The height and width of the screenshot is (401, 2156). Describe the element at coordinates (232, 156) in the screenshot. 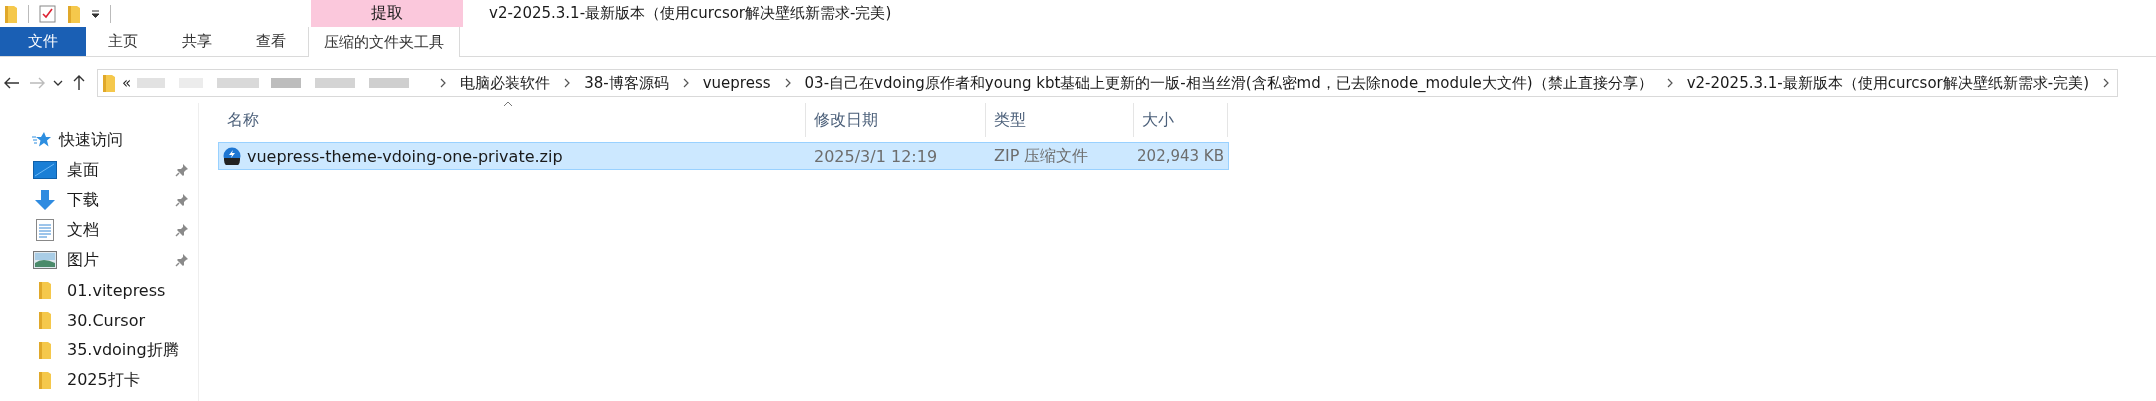

I see `zip-icon` at that location.